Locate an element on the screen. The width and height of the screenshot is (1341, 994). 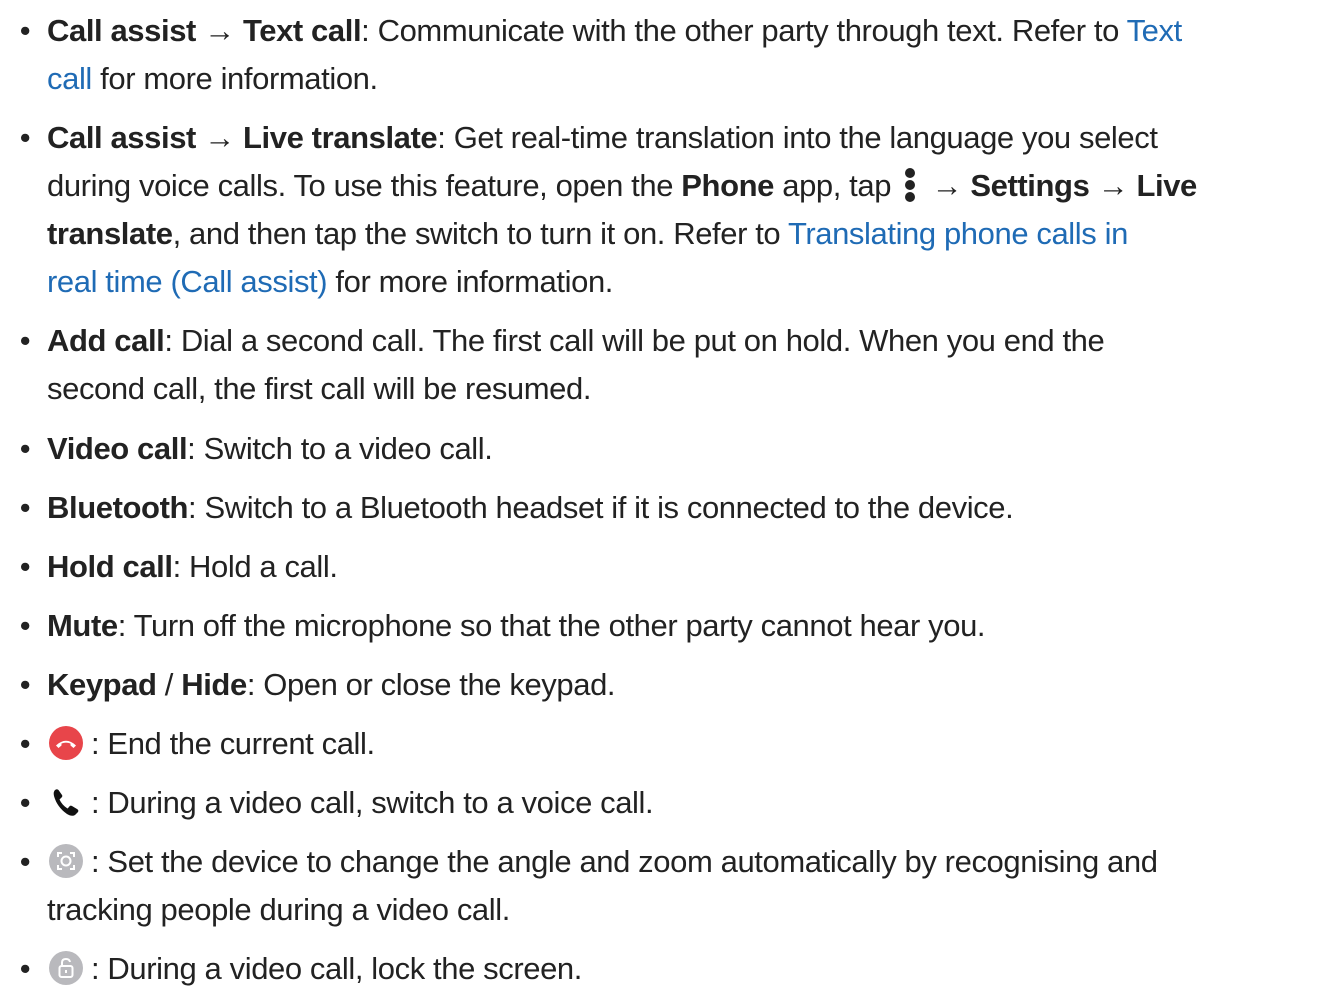
term: Phone is located at coordinates (728, 185).